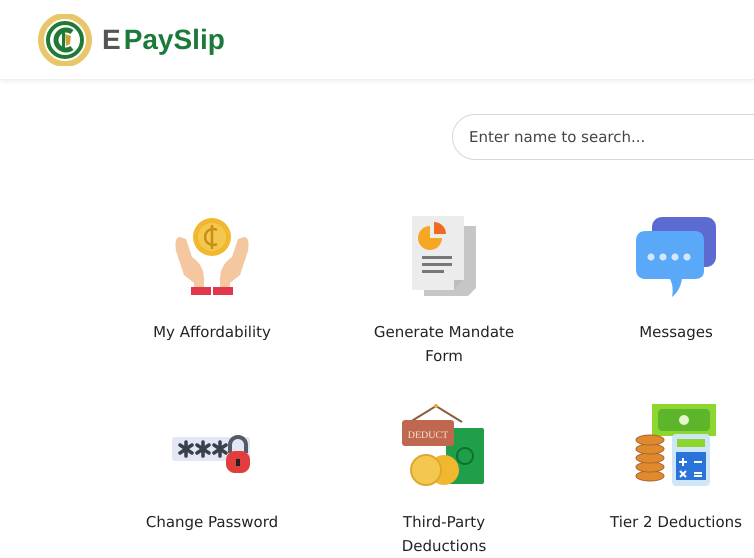 Image resolution: width=754 pixels, height=558 pixels. I want to click on brand-name: PaySlip, so click(174, 40).